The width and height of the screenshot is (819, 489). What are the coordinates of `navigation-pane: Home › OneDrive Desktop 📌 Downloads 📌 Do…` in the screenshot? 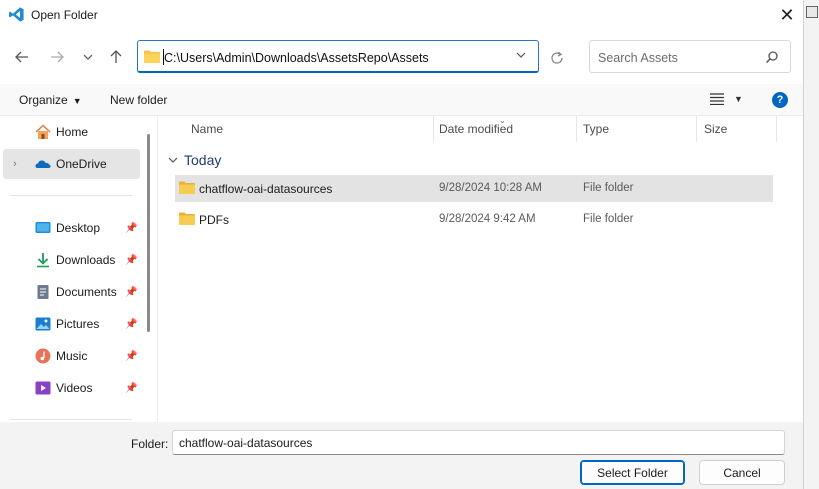 It's located at (72, 269).